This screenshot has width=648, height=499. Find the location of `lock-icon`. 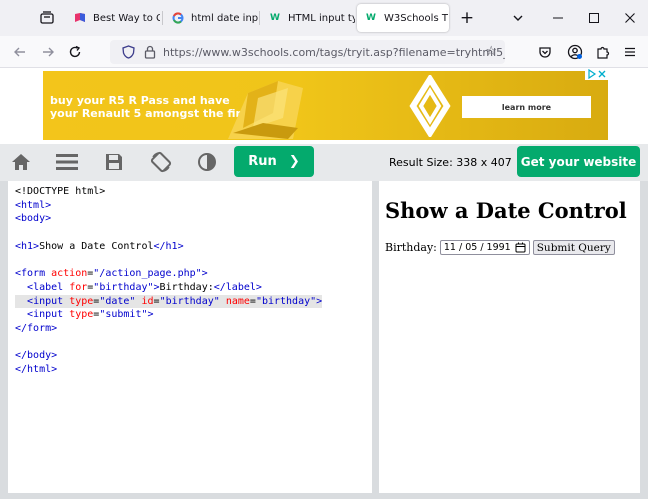

lock-icon is located at coordinates (150, 52).